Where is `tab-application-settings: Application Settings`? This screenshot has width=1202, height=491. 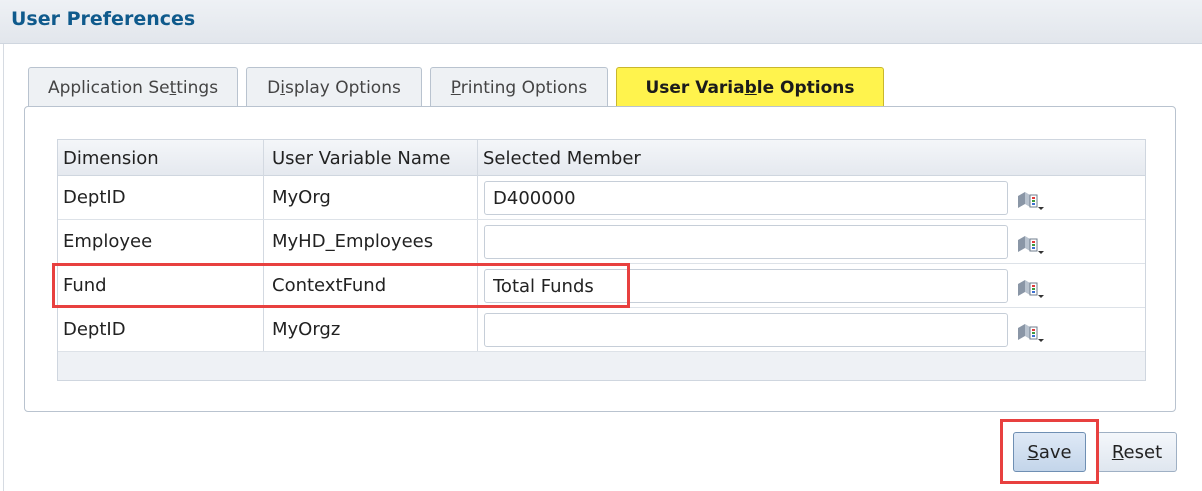
tab-application-settings: Application Settings is located at coordinates (133, 87).